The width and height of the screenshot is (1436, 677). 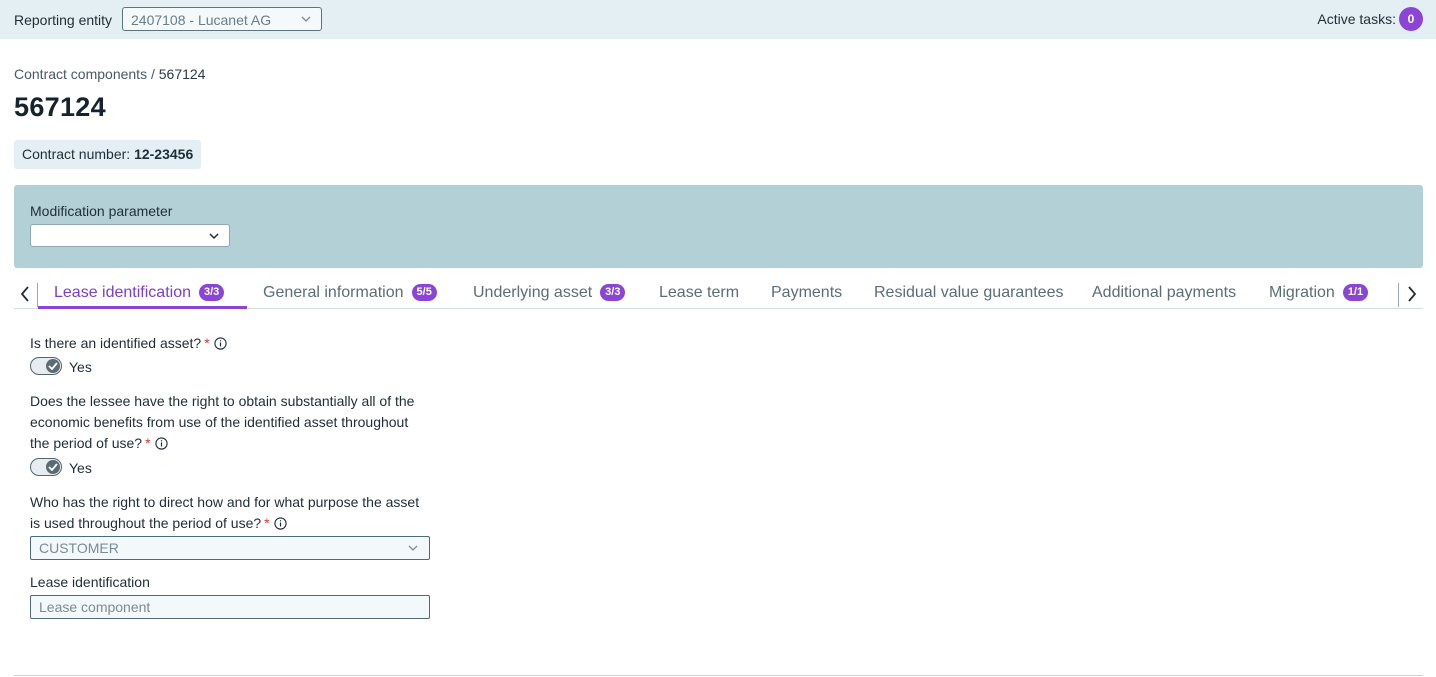 What do you see at coordinates (718, 226) in the screenshot?
I see `modification-panel: Modification parameter` at bounding box center [718, 226].